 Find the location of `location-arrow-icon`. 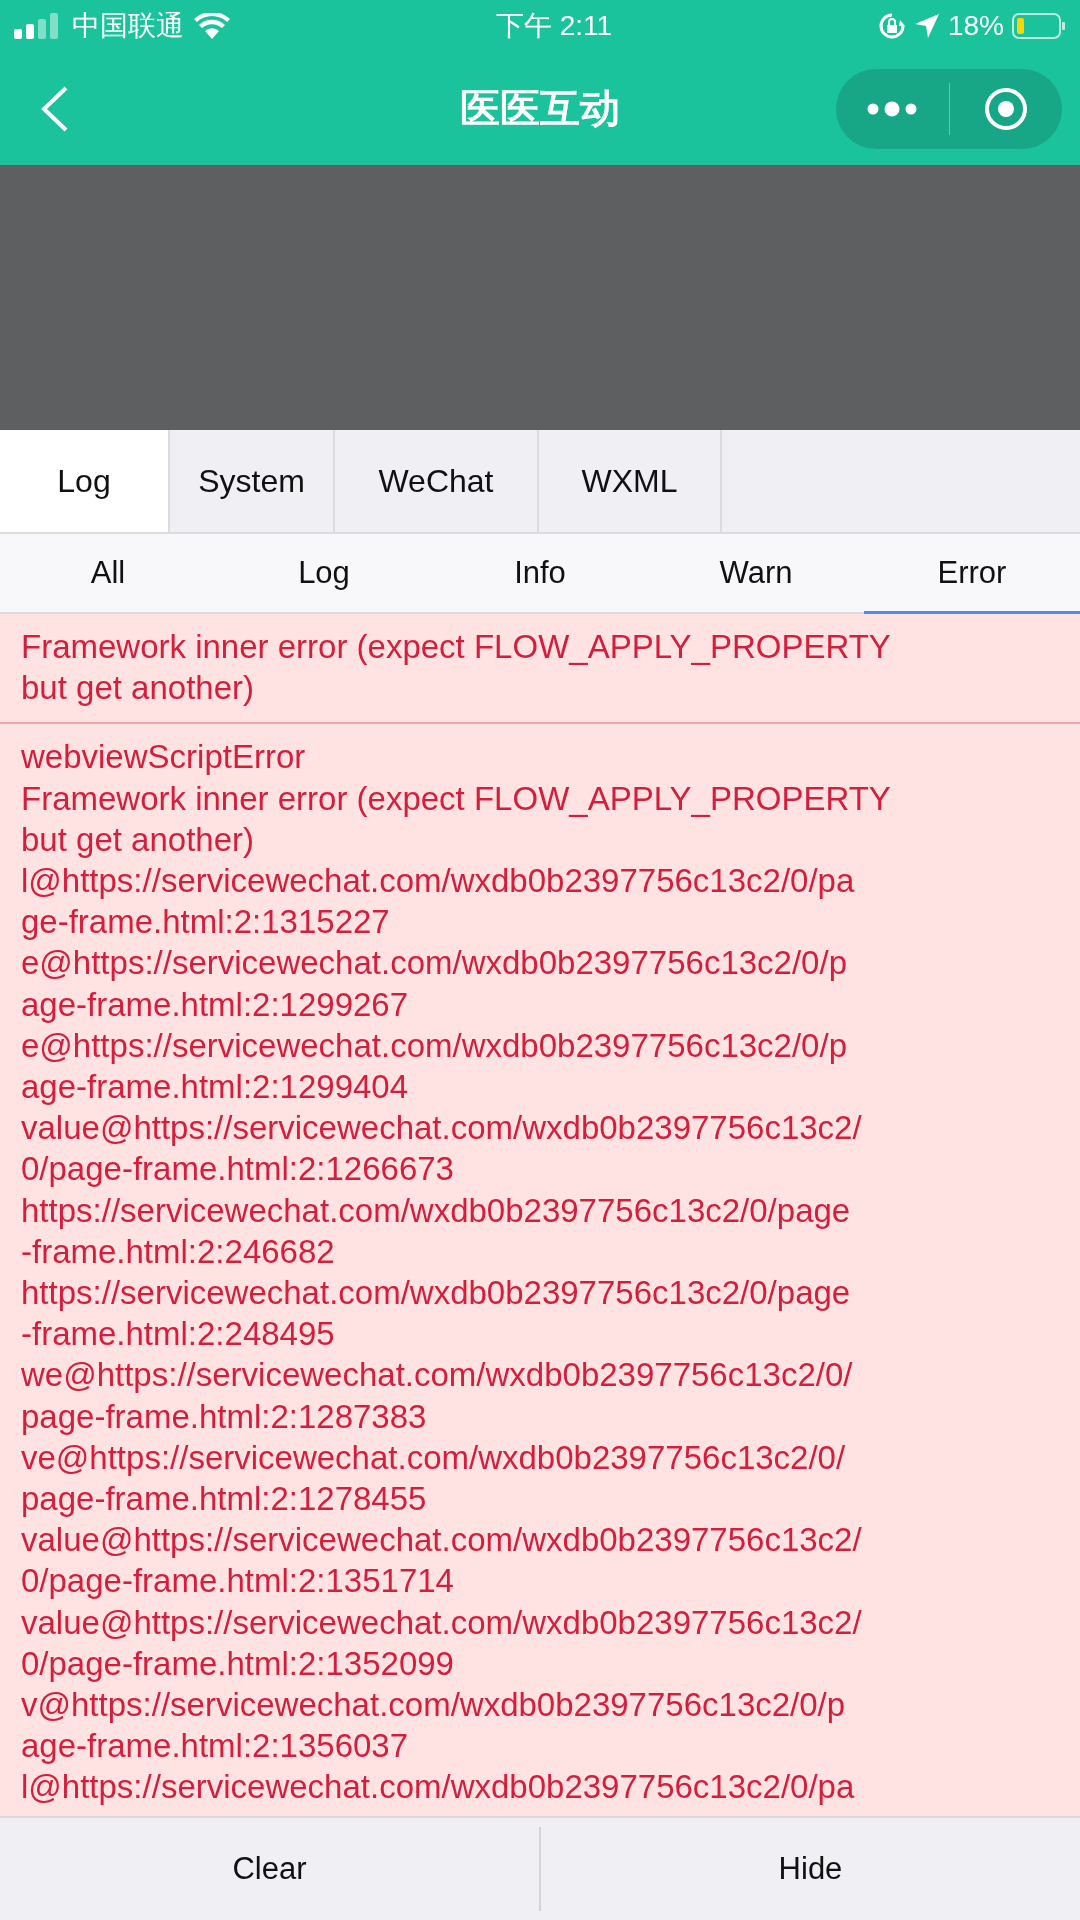

location-arrow-icon is located at coordinates (926, 26).